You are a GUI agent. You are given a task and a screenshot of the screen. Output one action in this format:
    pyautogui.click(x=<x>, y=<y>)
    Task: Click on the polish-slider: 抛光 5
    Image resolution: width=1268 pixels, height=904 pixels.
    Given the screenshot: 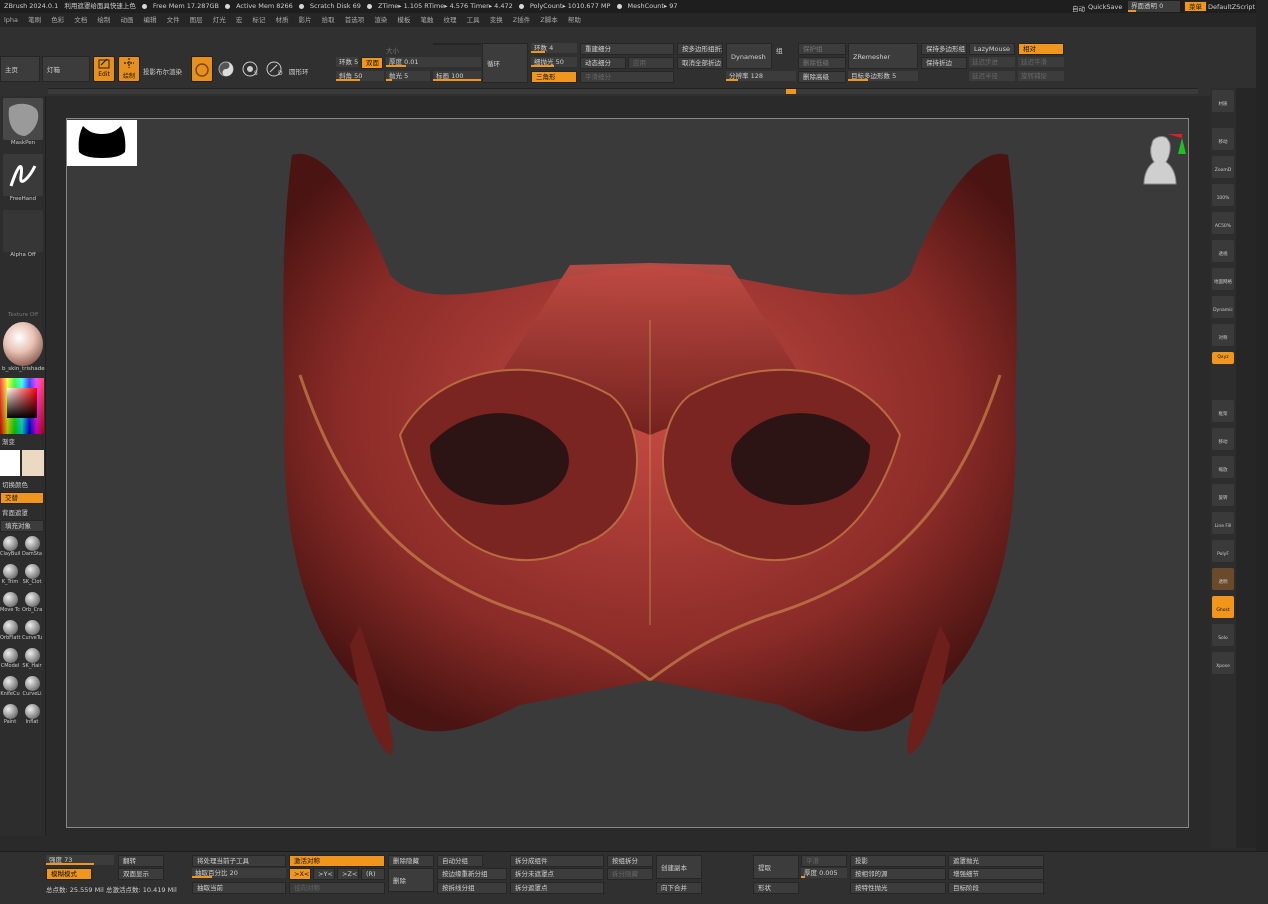 What is the action you would take?
    pyautogui.click(x=408, y=76)
    